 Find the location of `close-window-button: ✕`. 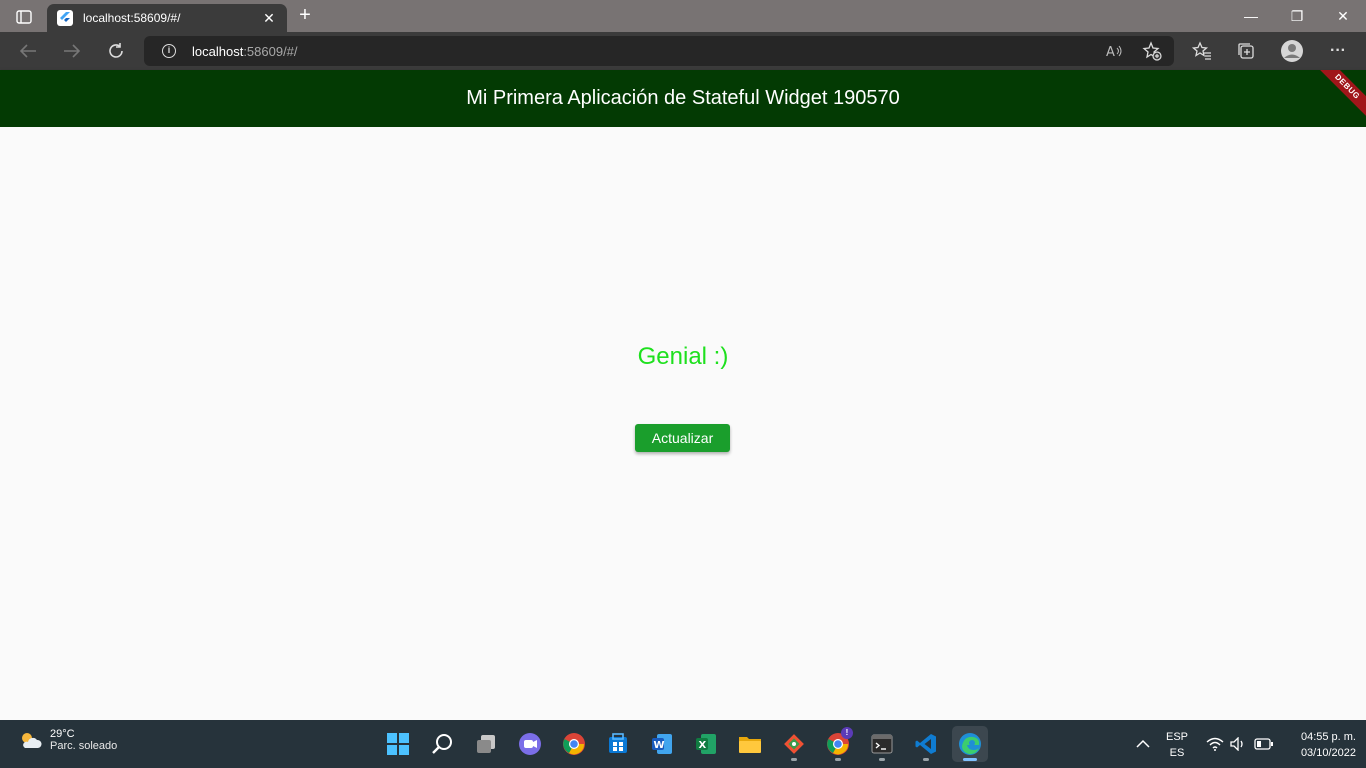

close-window-button: ✕ is located at coordinates (1343, 16).